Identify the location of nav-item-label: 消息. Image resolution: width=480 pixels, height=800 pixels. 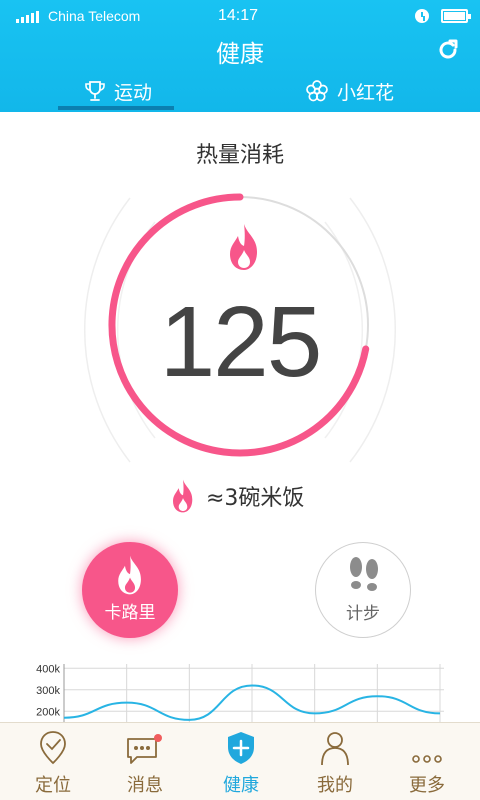
(145, 785).